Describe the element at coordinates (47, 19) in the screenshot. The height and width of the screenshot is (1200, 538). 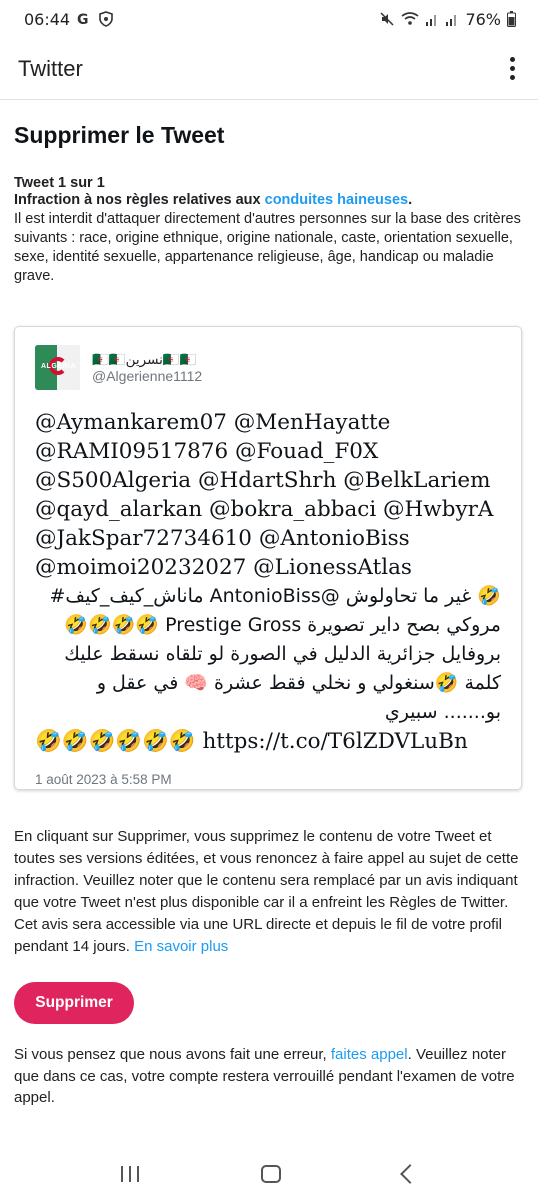
I see `status-time: 06:44` at that location.